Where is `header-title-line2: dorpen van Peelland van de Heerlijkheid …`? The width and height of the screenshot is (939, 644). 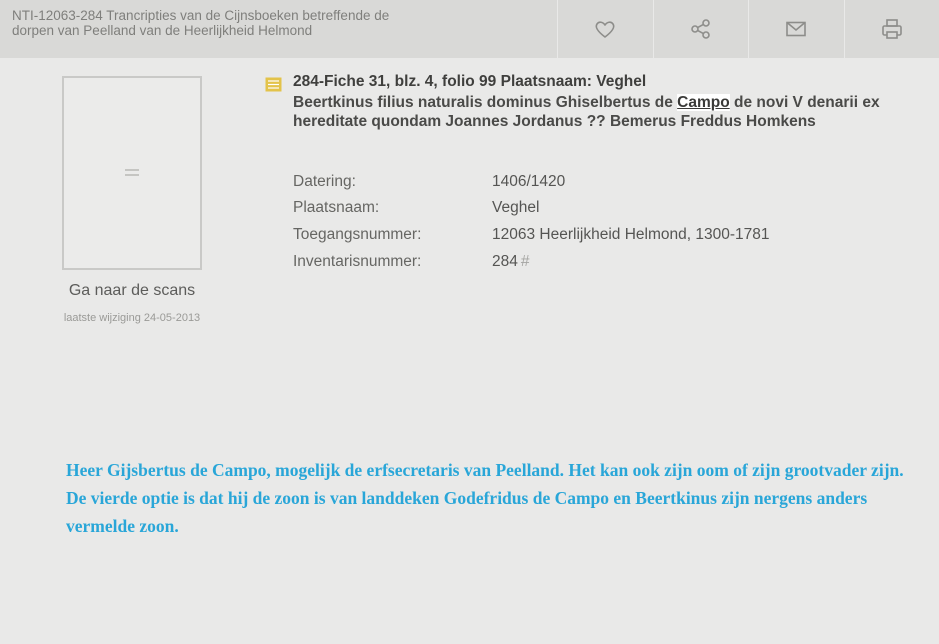
header-title-line2: dorpen van Peelland van de Heerlijkheid … is located at coordinates (162, 30).